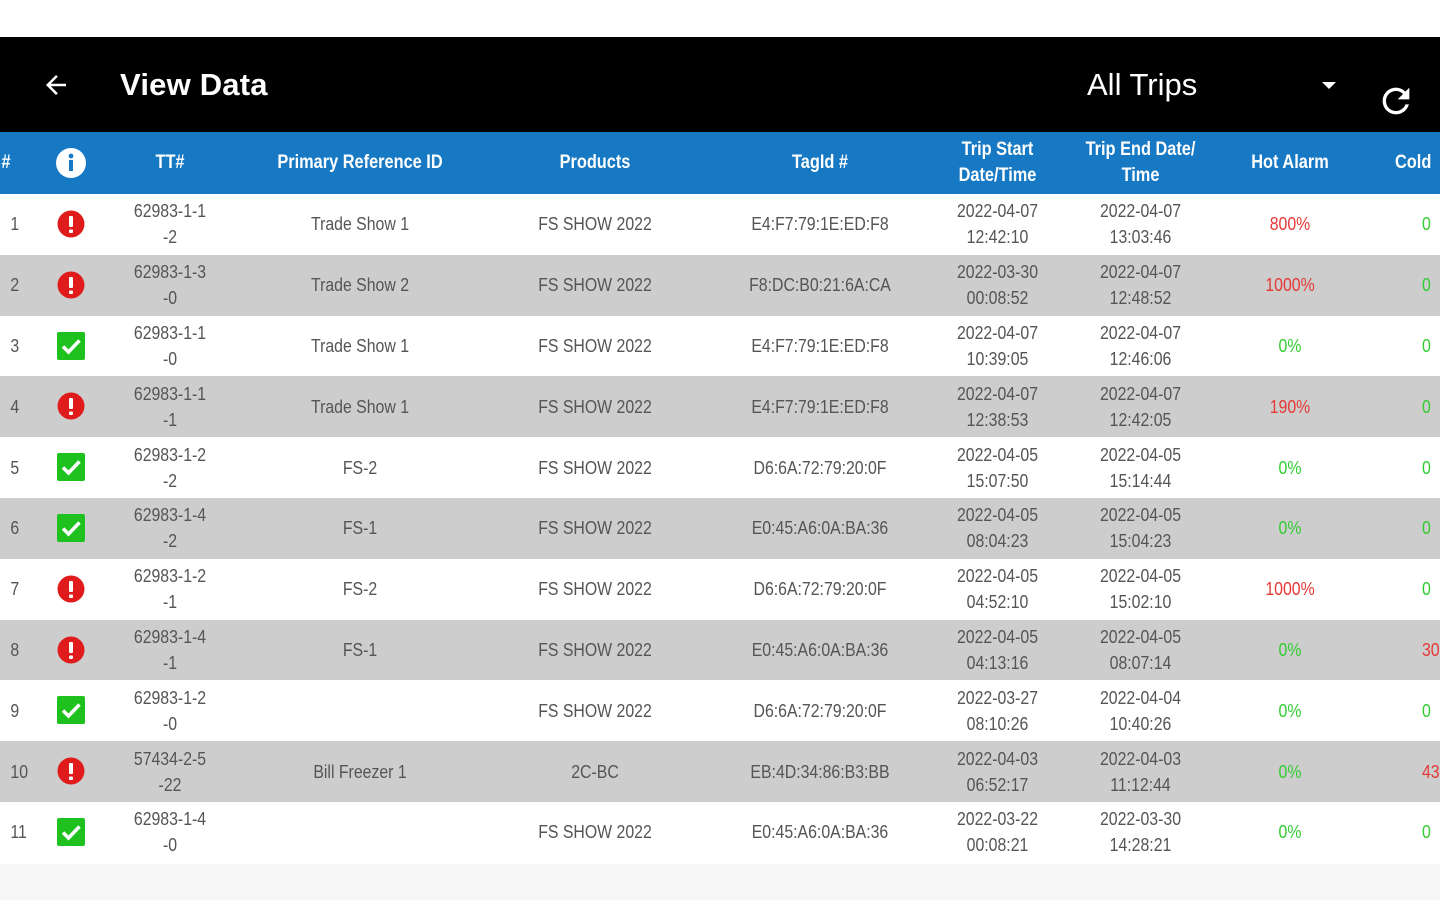  What do you see at coordinates (170, 819) in the screenshot?
I see `cell-tt-number-line: 62983-1-4` at bounding box center [170, 819].